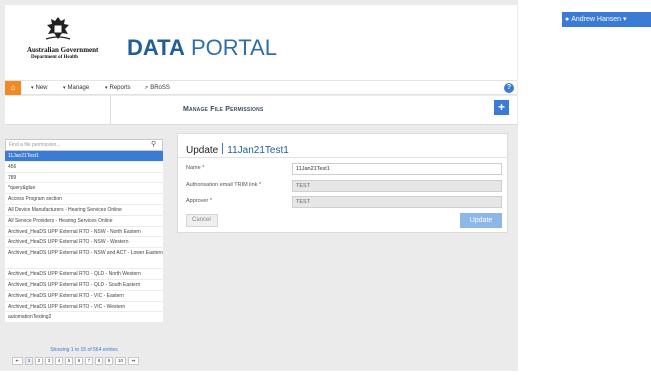  I want to click on nav-new: ▾ New, so click(39, 88).